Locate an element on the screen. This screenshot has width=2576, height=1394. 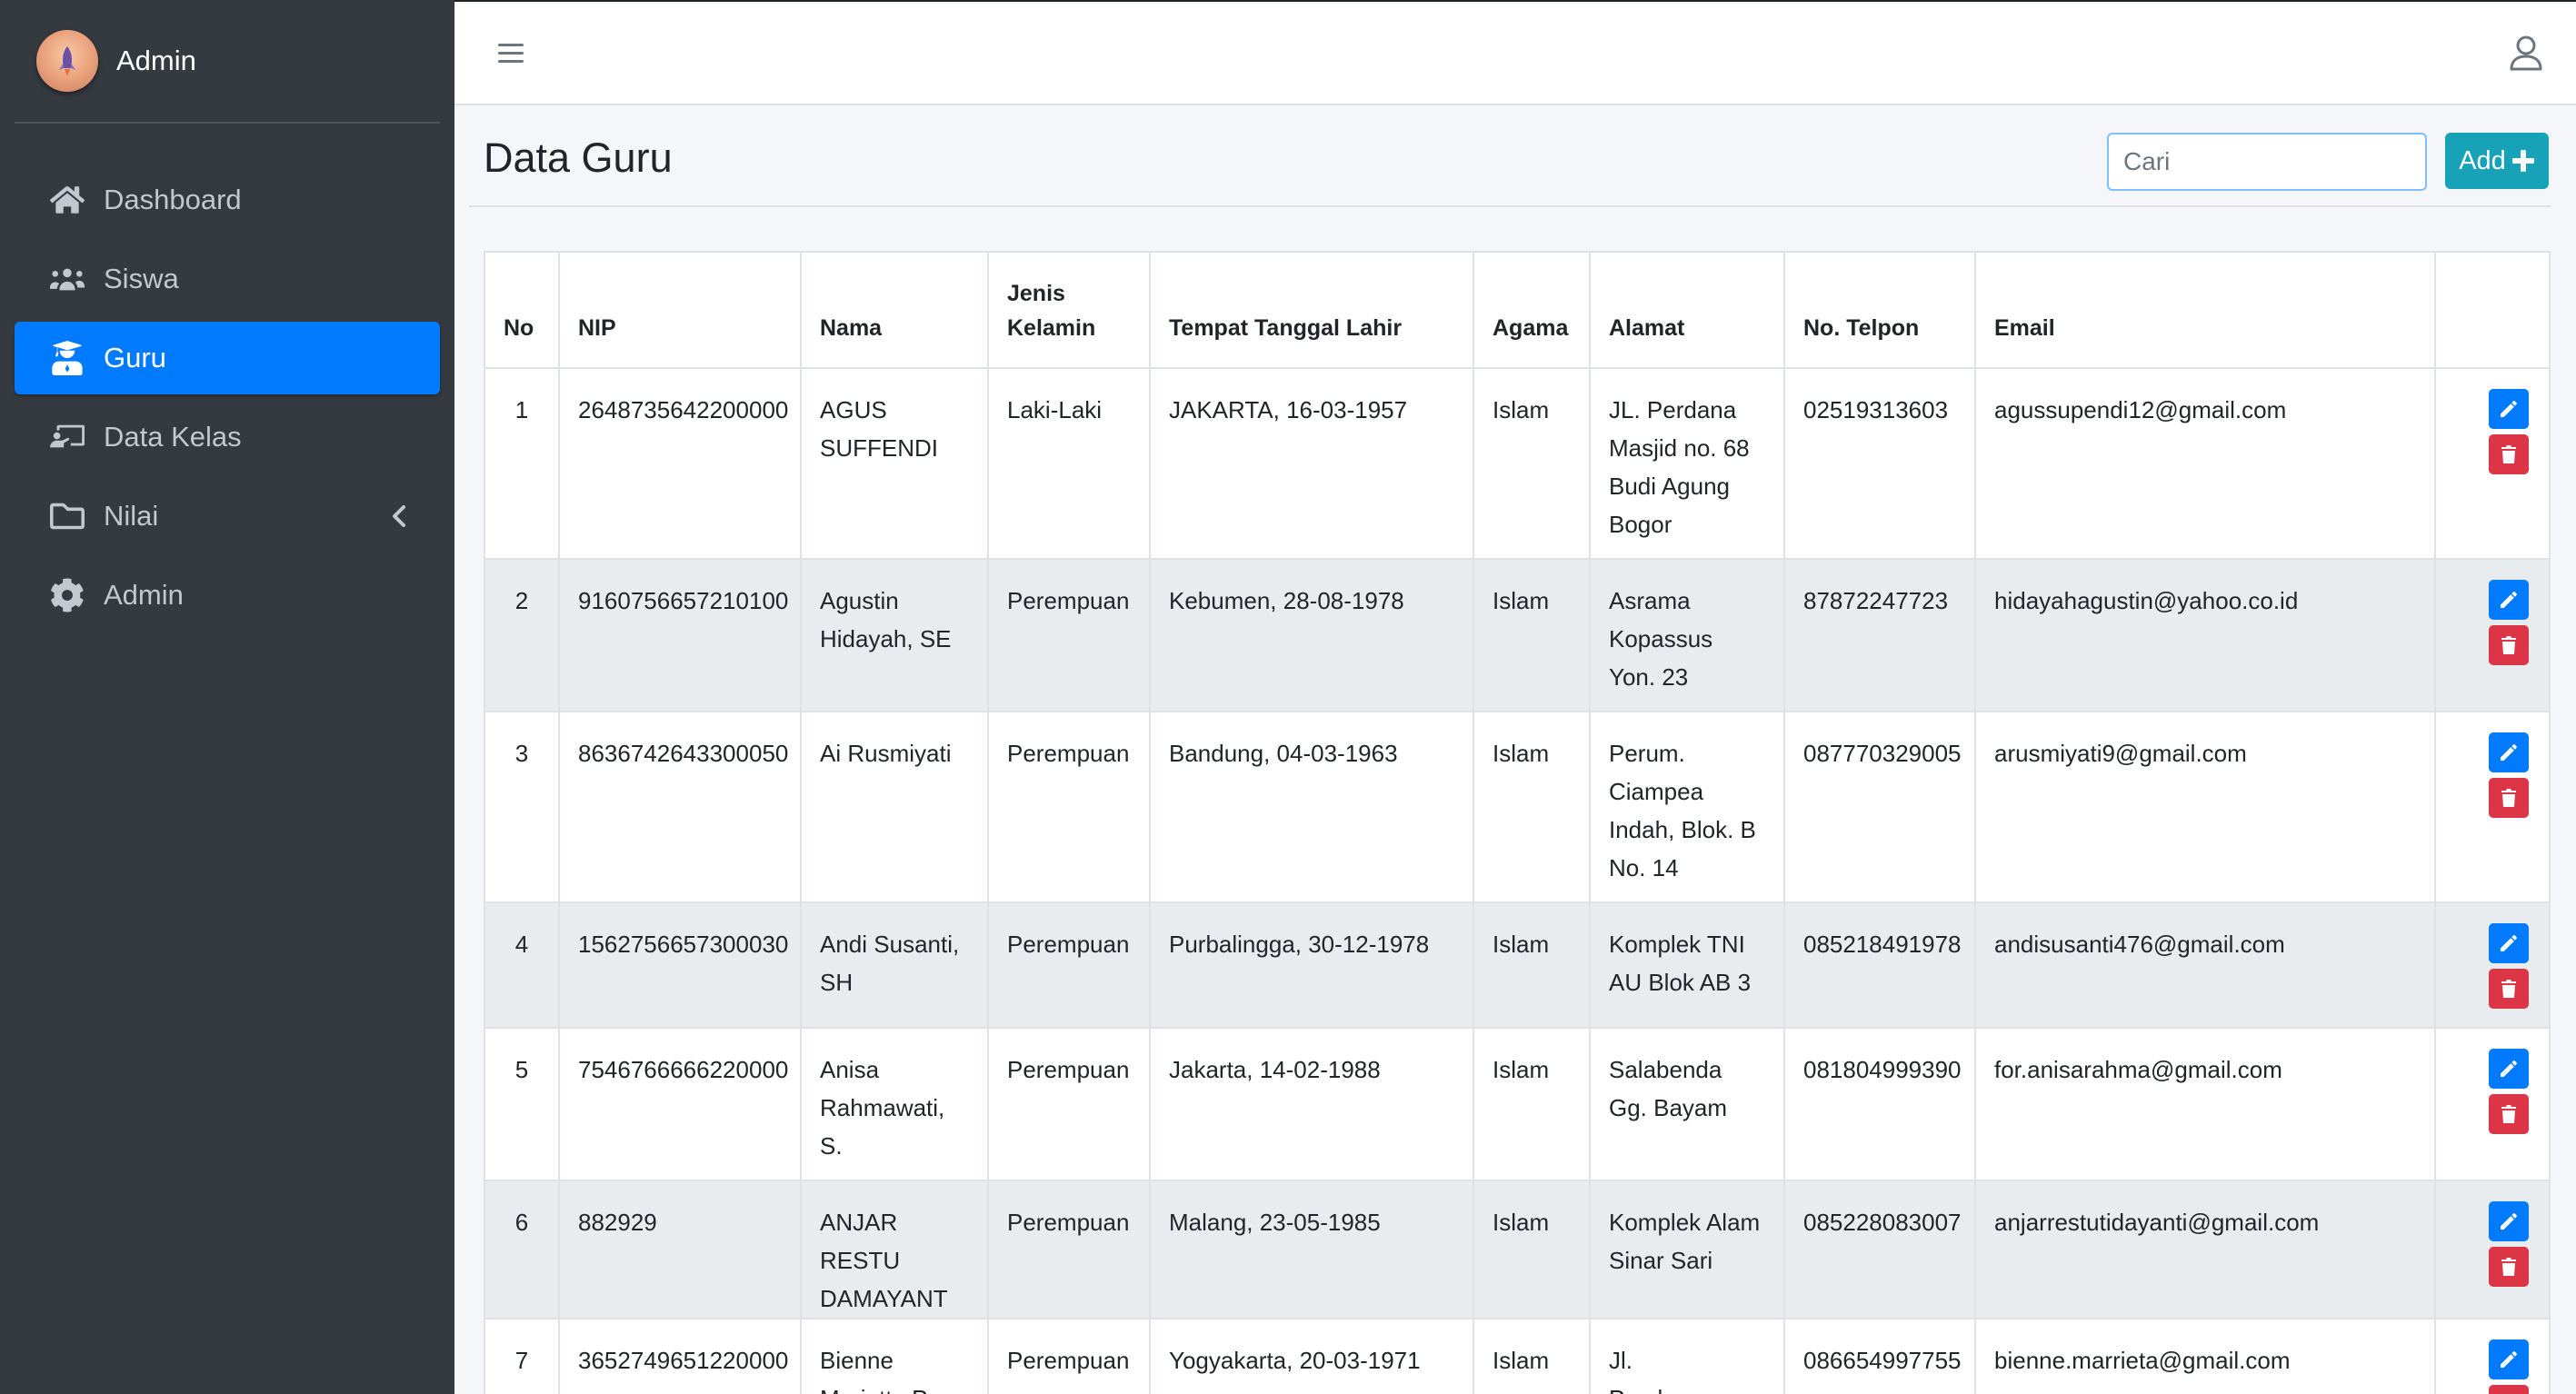
cell-ttl: Bandung, 04-03-1963 is located at coordinates (1311, 807).